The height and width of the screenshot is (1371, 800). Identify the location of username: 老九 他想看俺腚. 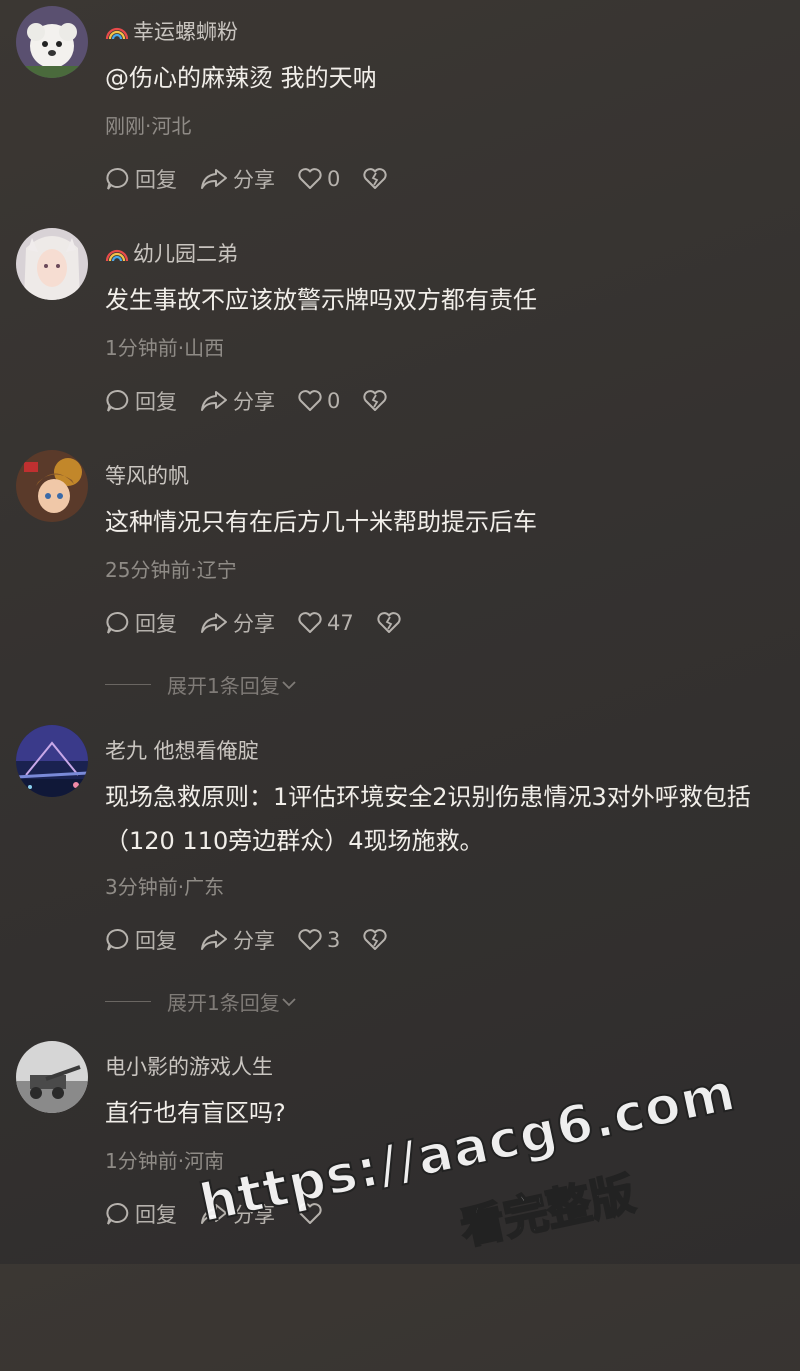
(182, 750).